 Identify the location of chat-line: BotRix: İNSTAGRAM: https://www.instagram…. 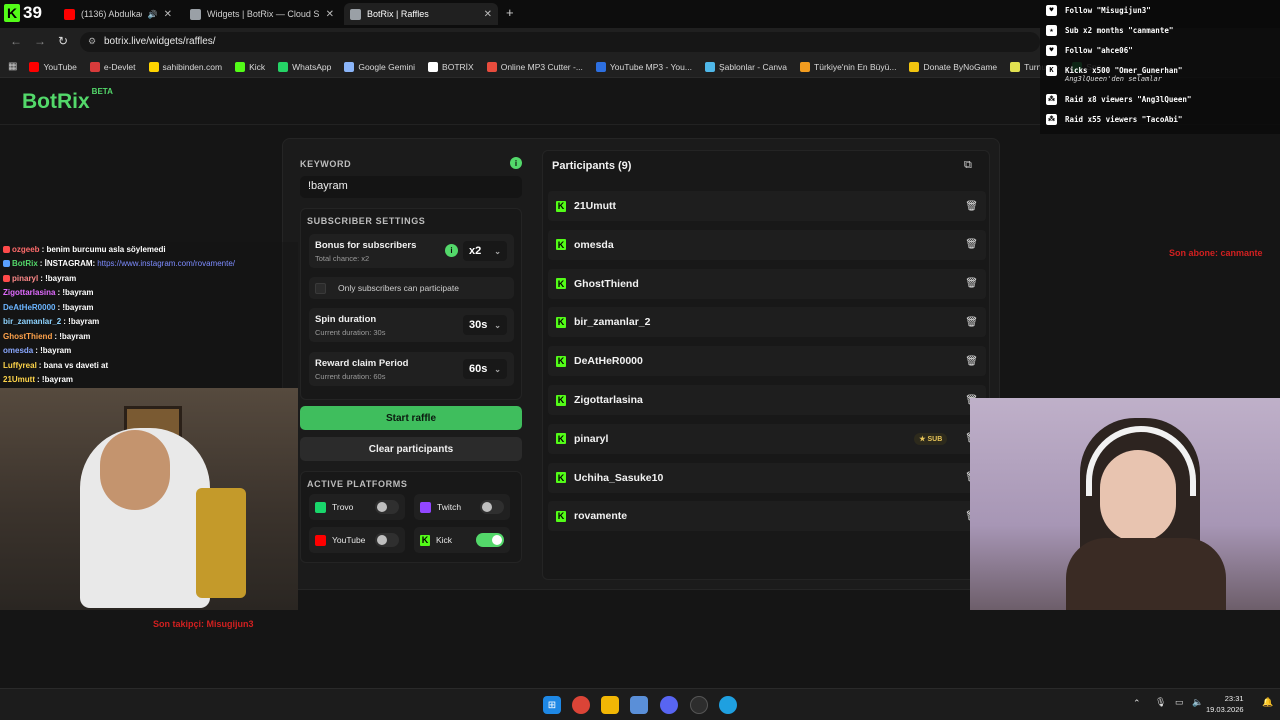
(149, 264).